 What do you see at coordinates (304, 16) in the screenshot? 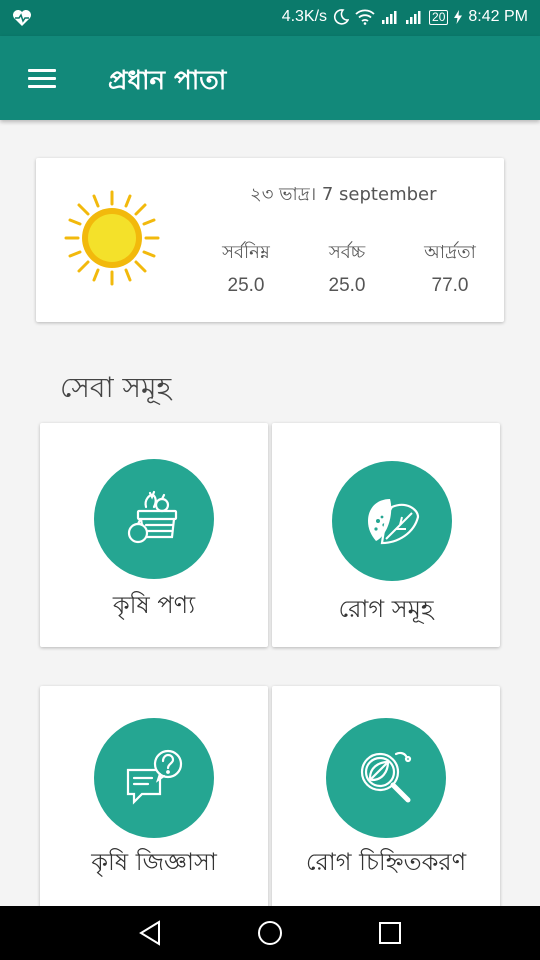
I see `network-speed: 4.3K/s` at bounding box center [304, 16].